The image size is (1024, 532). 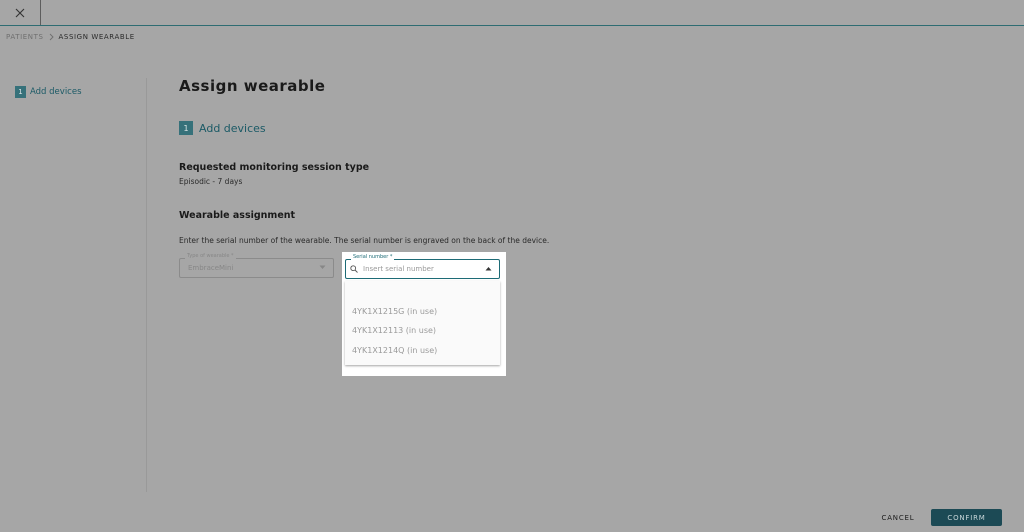 What do you see at coordinates (512, 13) in the screenshot?
I see `top-bar` at bounding box center [512, 13].